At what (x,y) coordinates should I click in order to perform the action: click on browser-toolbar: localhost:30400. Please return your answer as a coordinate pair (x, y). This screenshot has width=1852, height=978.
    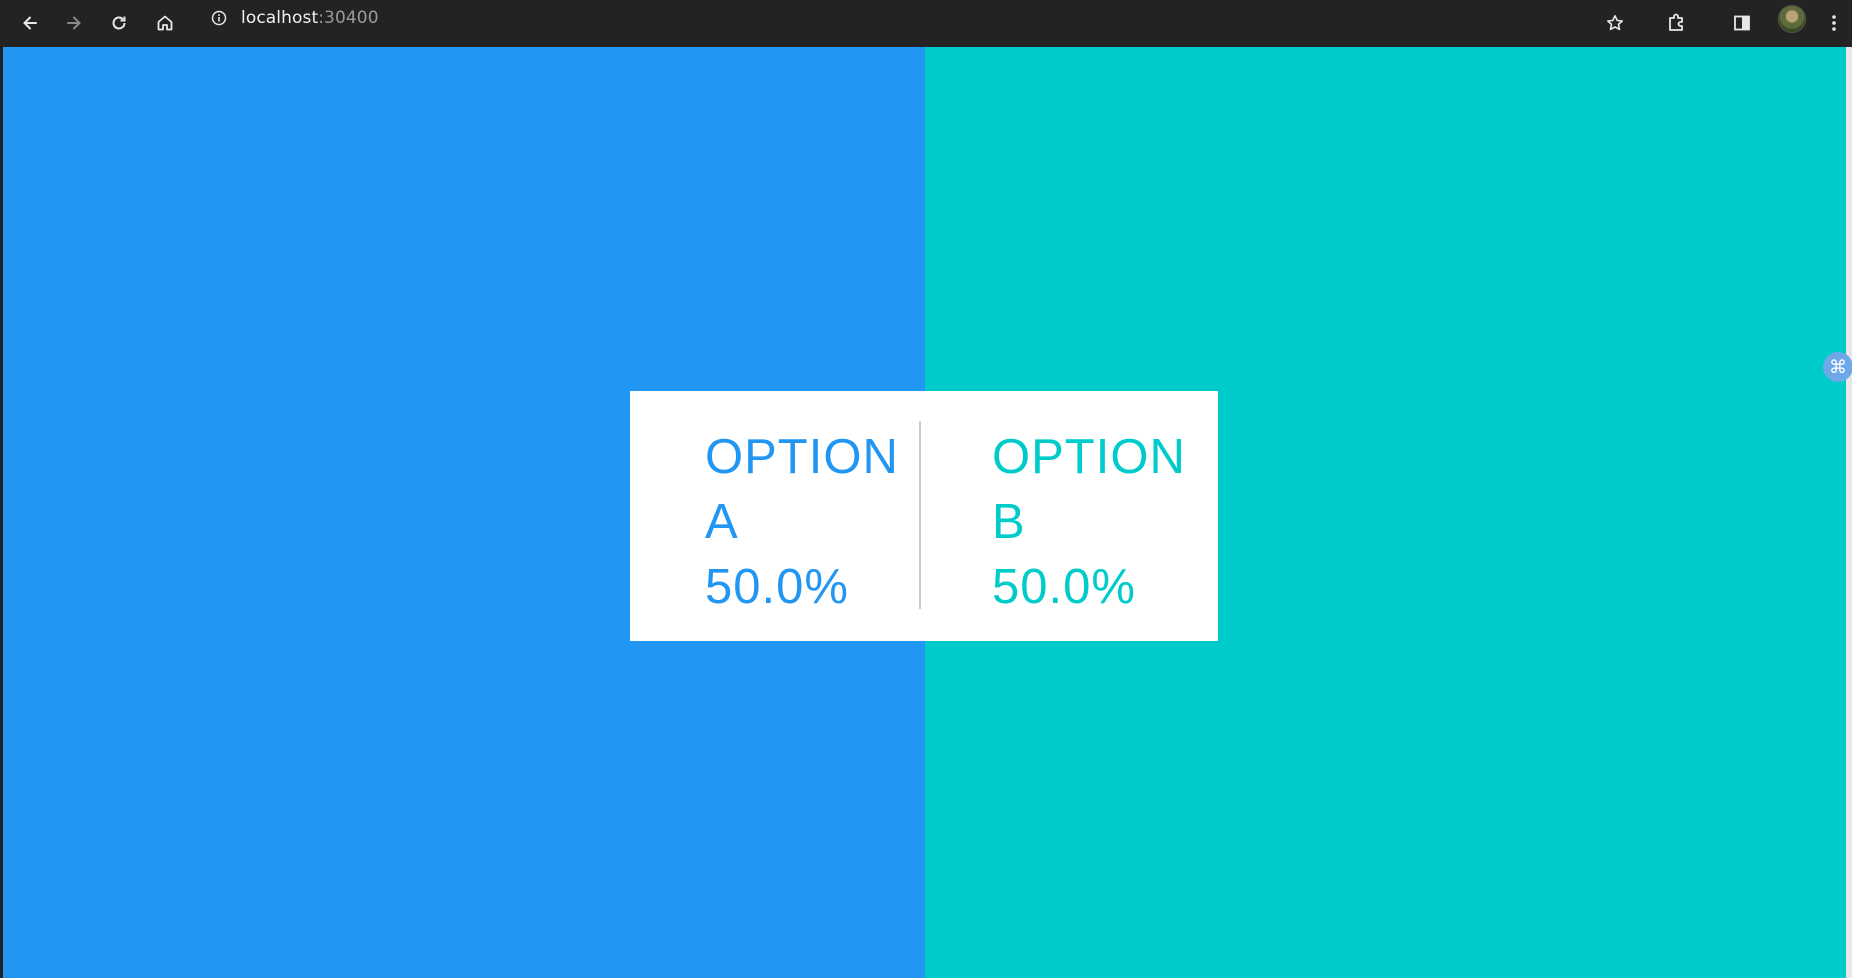
    Looking at the image, I should click on (926, 24).